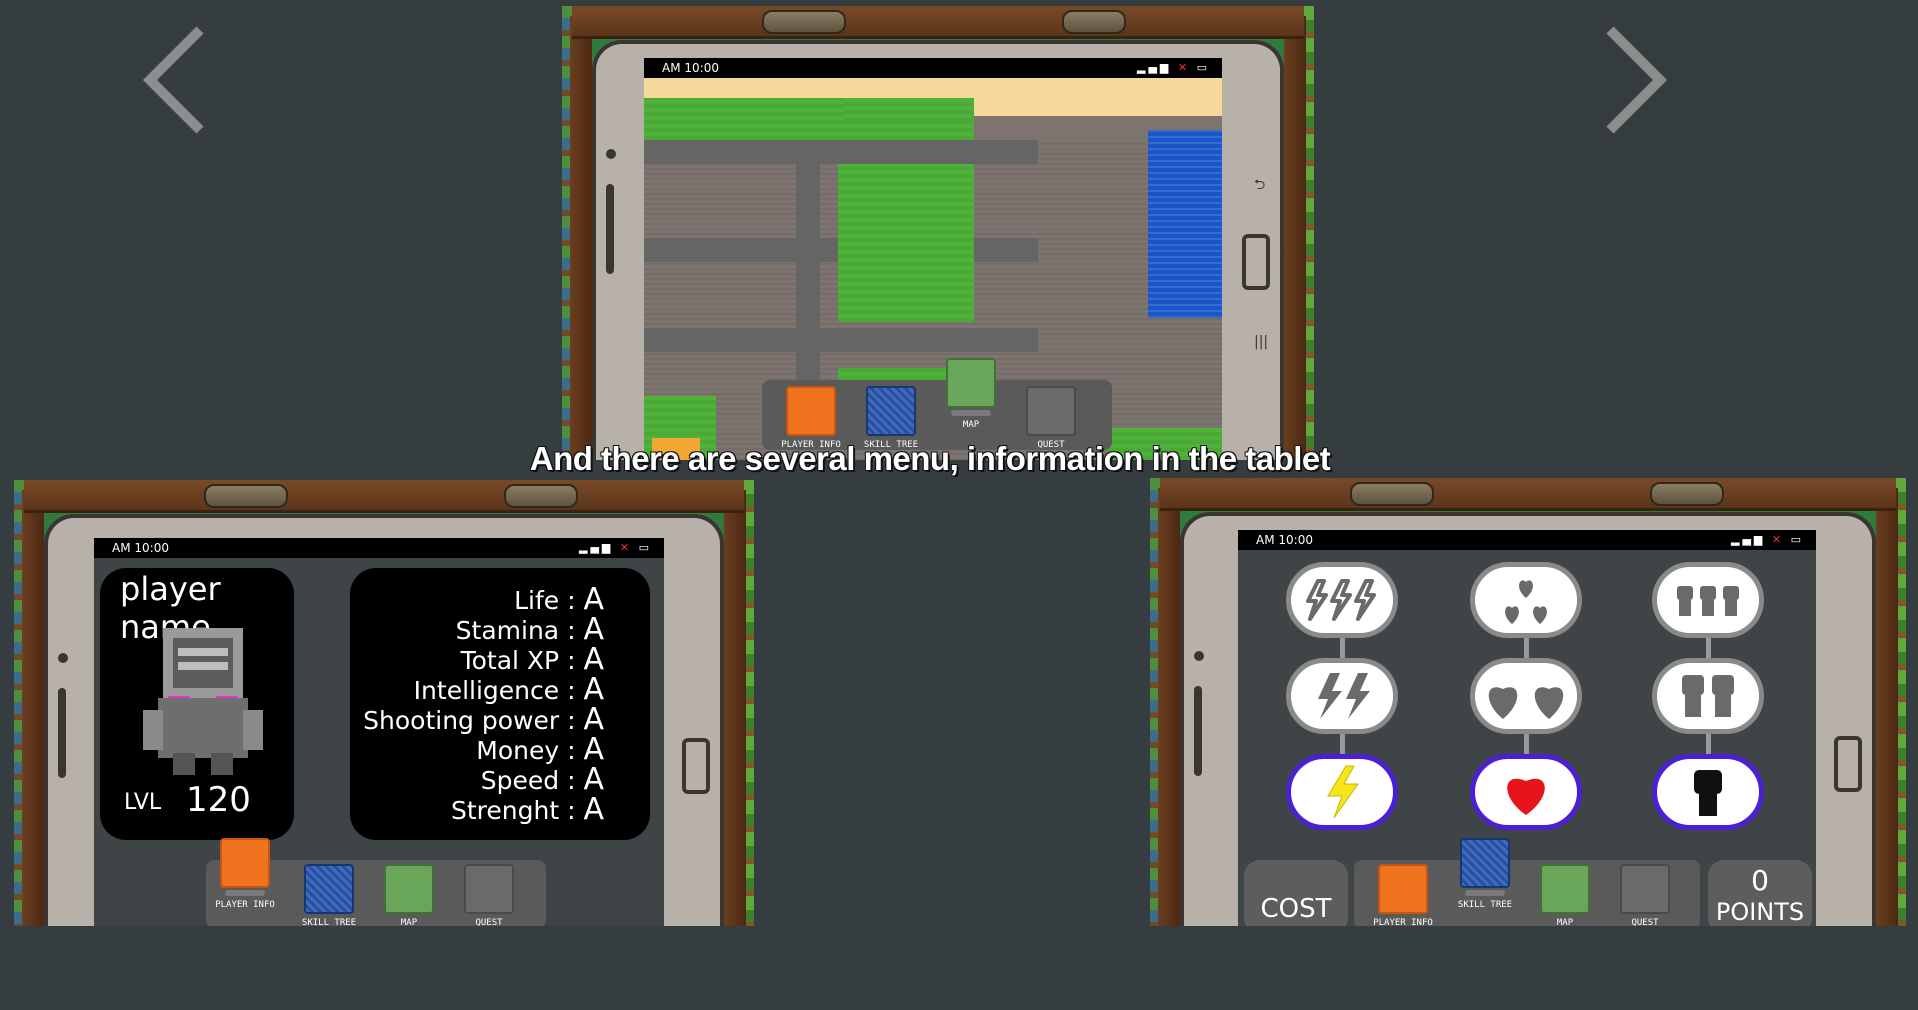  Describe the element at coordinates (1261, 183) in the screenshot. I see `back-button: ⮌` at that location.